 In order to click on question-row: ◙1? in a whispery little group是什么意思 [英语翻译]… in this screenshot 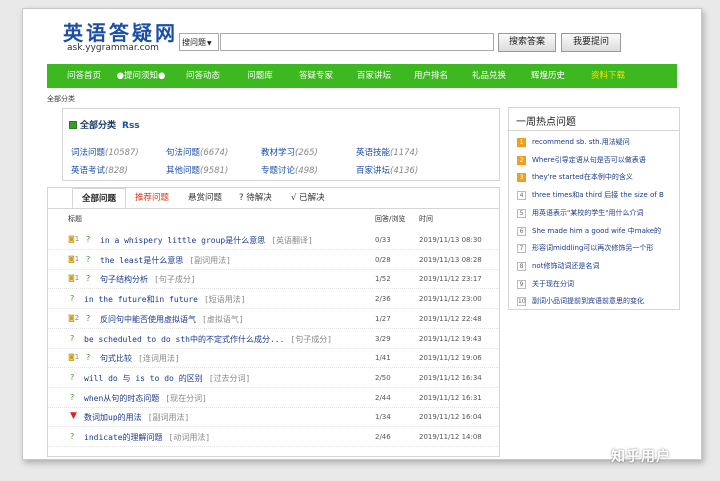, I will do `click(273, 240)`.